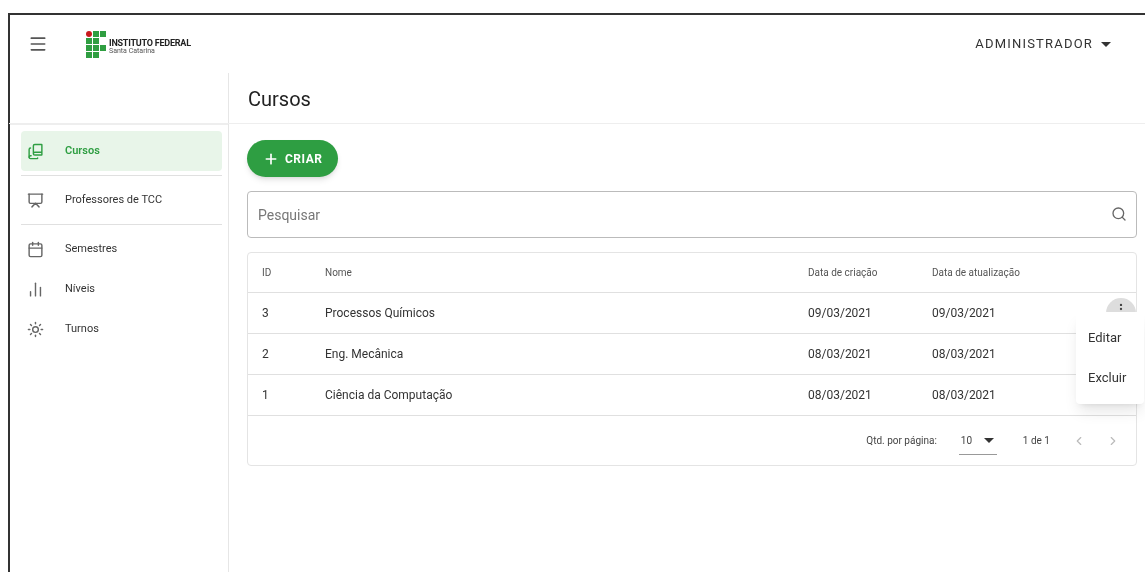  Describe the element at coordinates (121, 329) in the screenshot. I see `sidebar-item: Turnos` at that location.